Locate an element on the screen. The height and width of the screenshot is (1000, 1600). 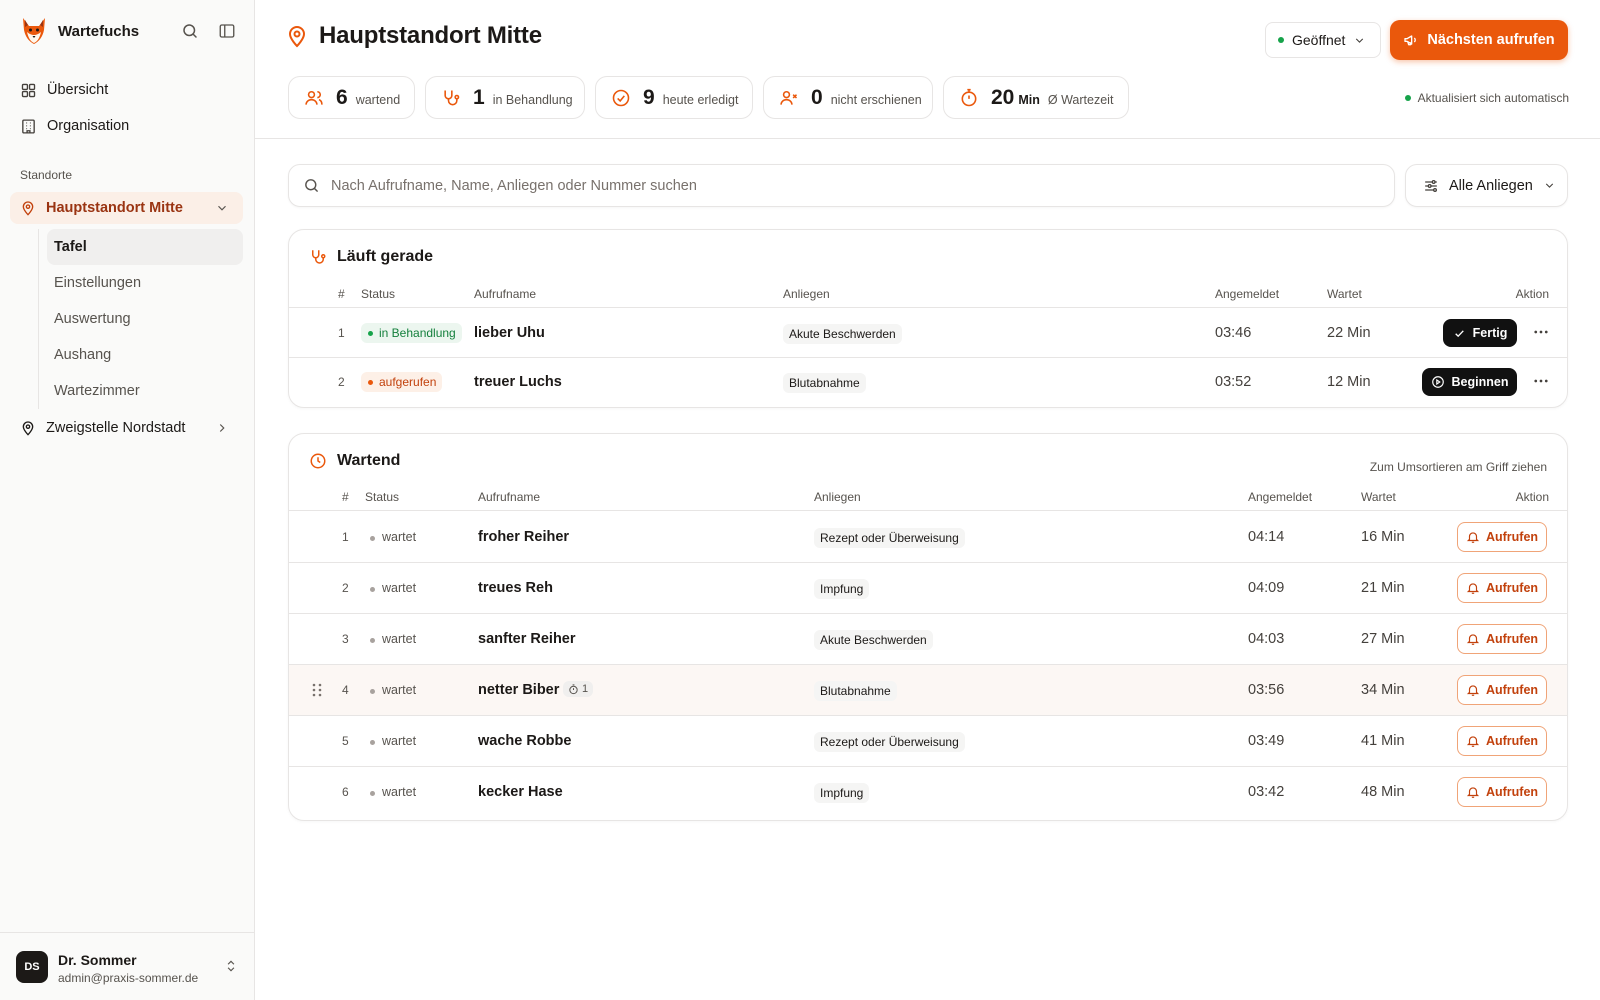
search-bar is located at coordinates (841, 185).